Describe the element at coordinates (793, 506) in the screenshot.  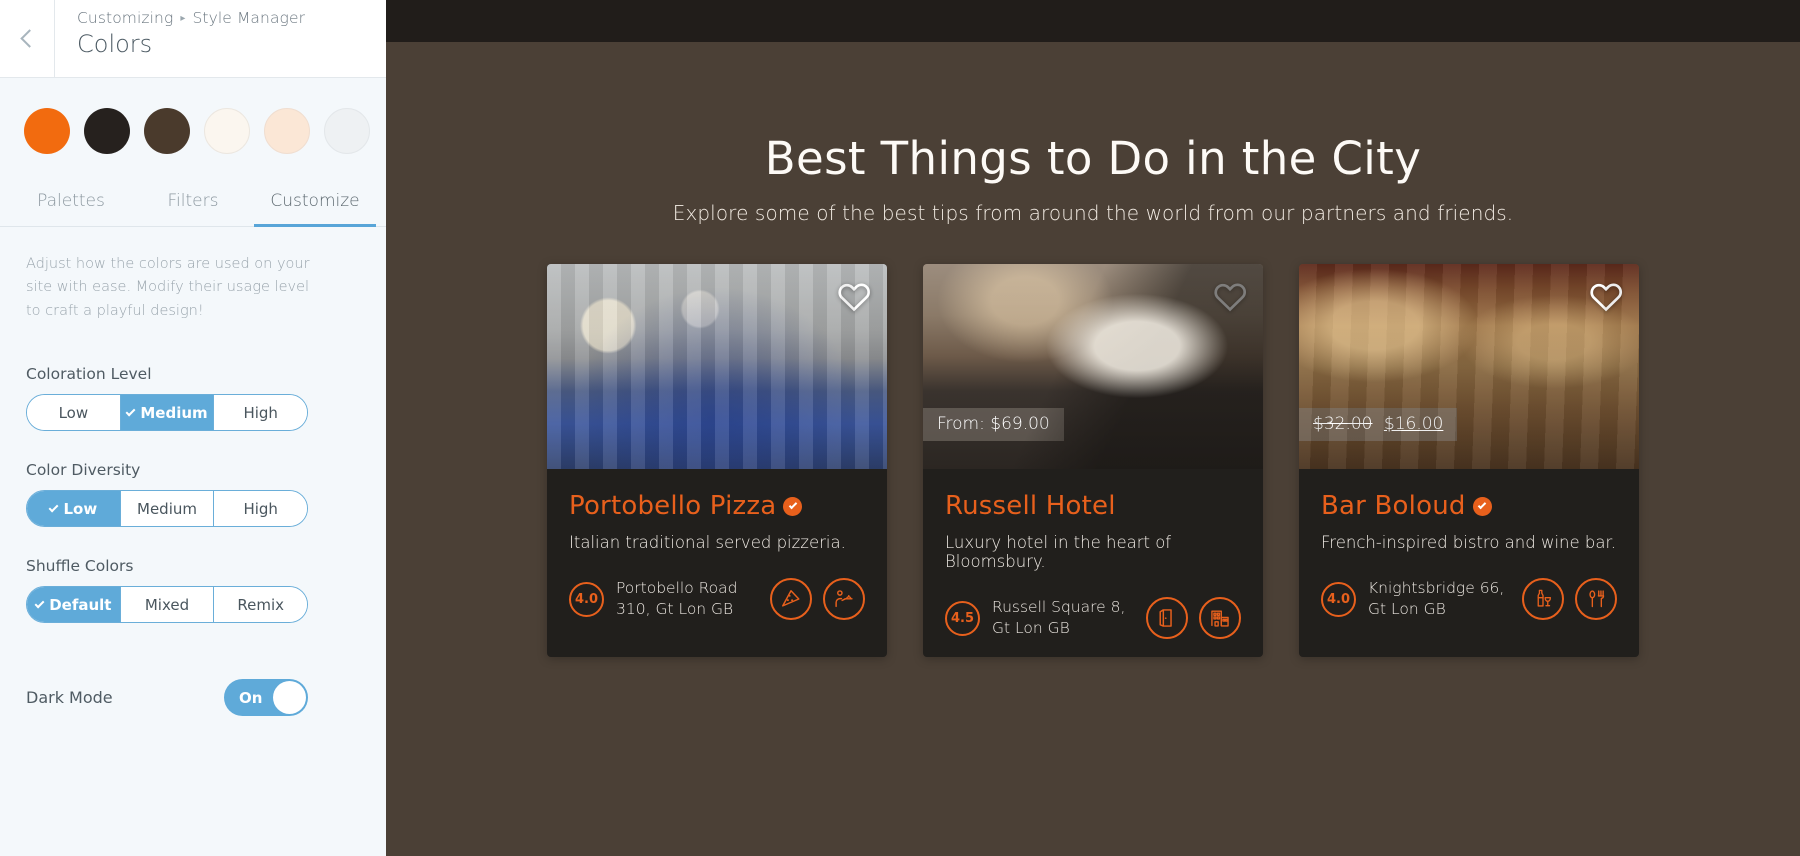
I see `verified-check-icon` at that location.